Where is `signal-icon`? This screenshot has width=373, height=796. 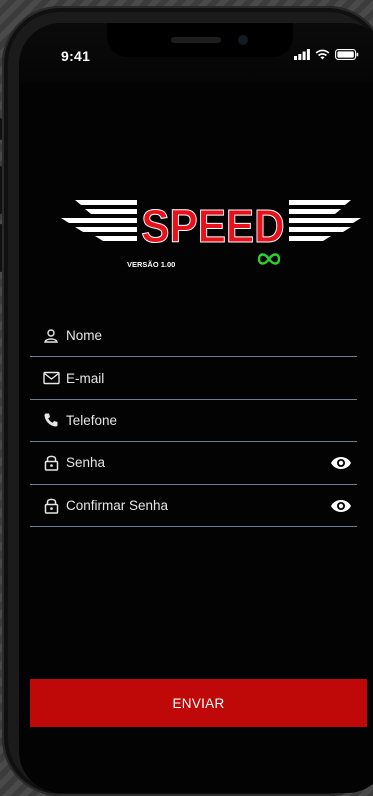 signal-icon is located at coordinates (302, 54).